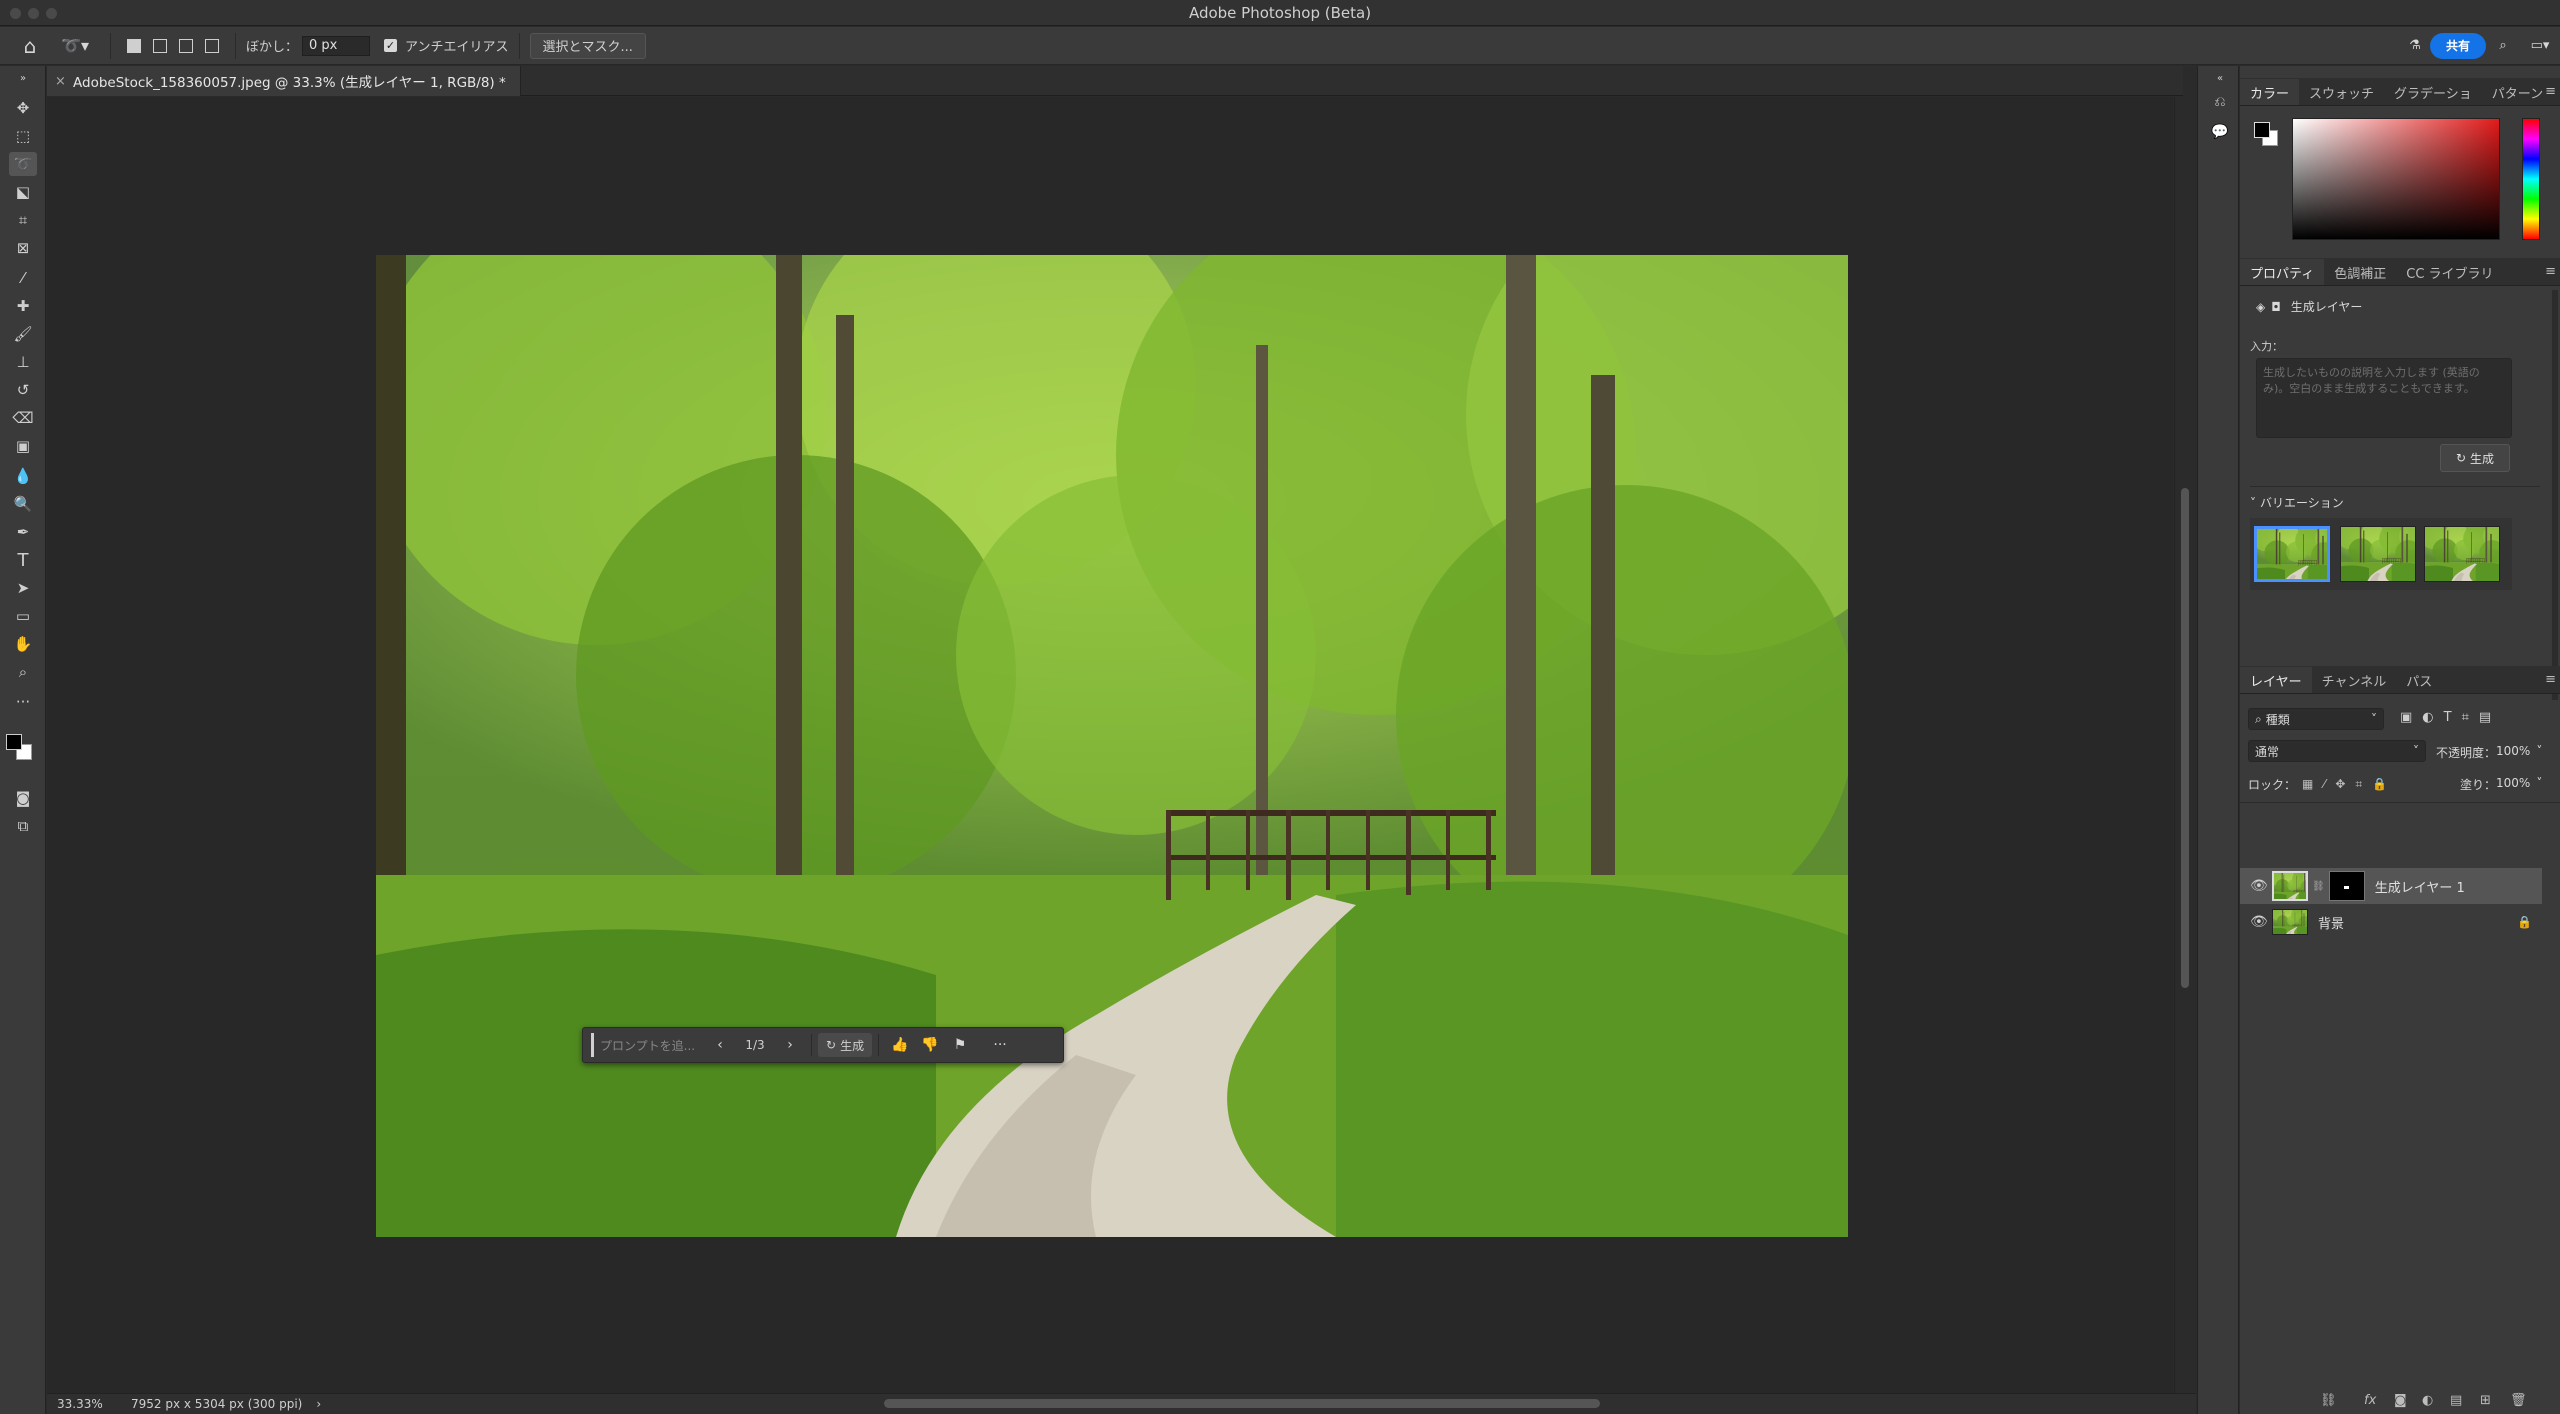  What do you see at coordinates (2449, 272) in the screenshot?
I see `tab-cc-libraries: CC ライブラリ` at bounding box center [2449, 272].